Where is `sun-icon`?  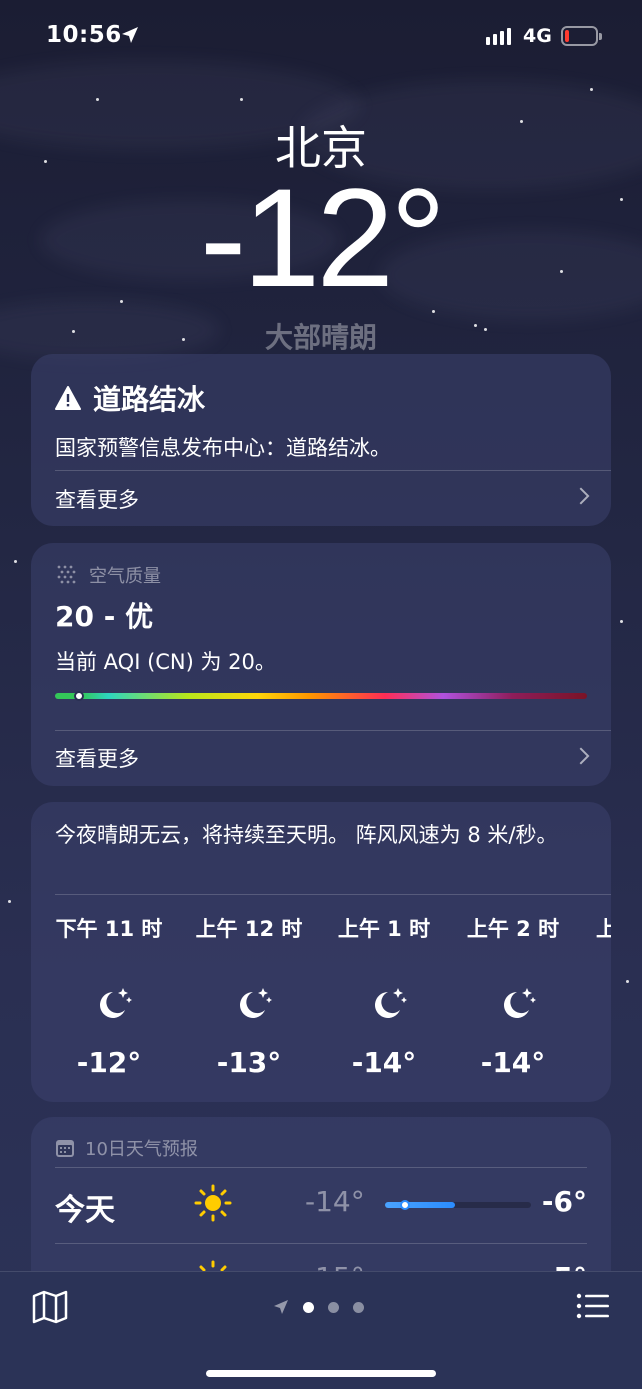
sun-icon is located at coordinates (213, 1203).